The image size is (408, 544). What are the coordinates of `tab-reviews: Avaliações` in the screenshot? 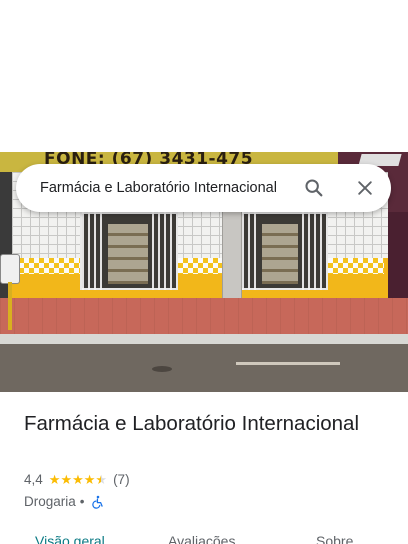 It's located at (201, 538).